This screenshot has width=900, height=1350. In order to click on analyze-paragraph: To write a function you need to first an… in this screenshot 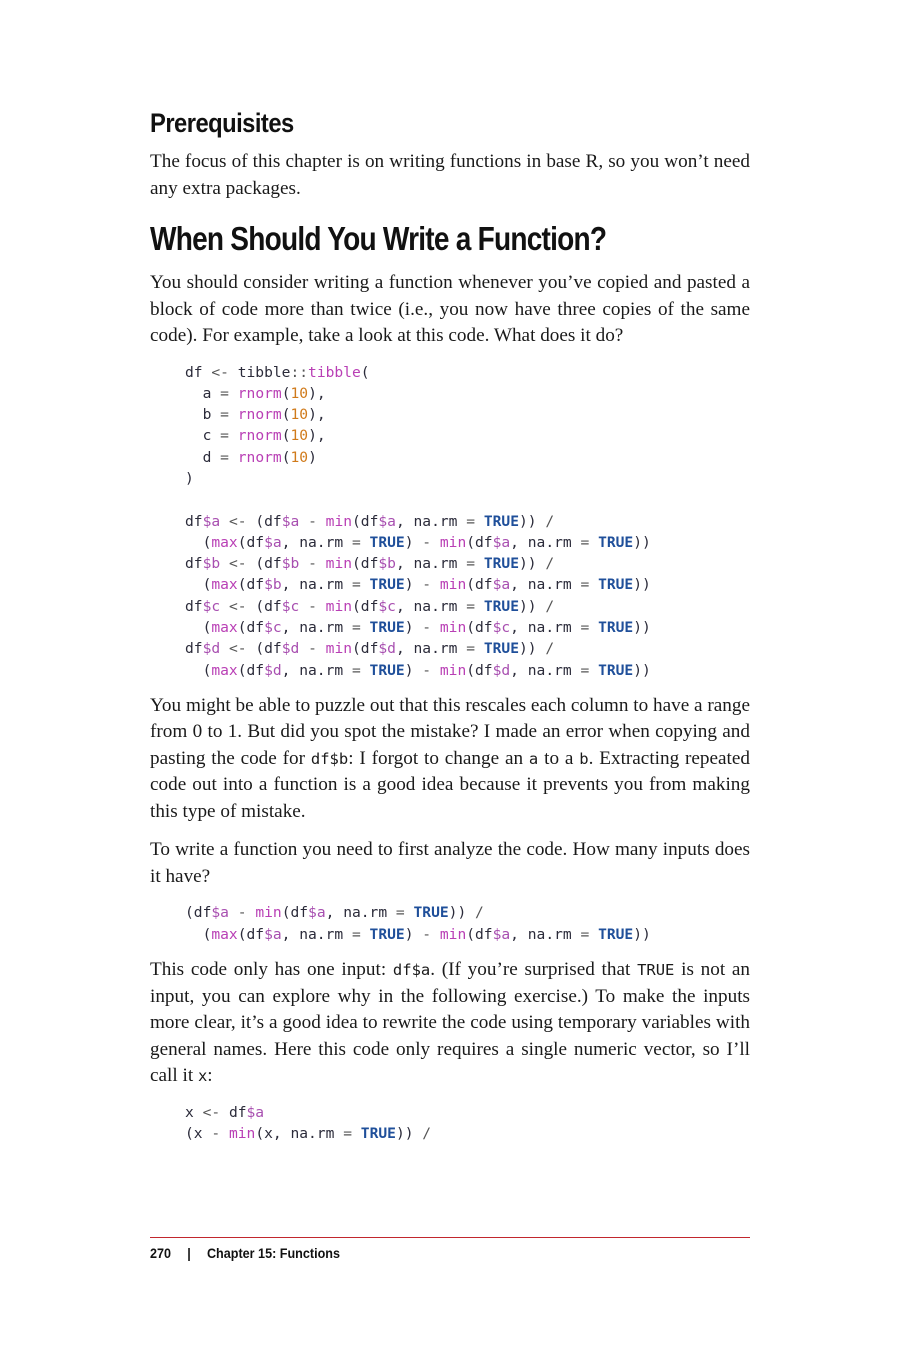, I will do `click(450, 863)`.